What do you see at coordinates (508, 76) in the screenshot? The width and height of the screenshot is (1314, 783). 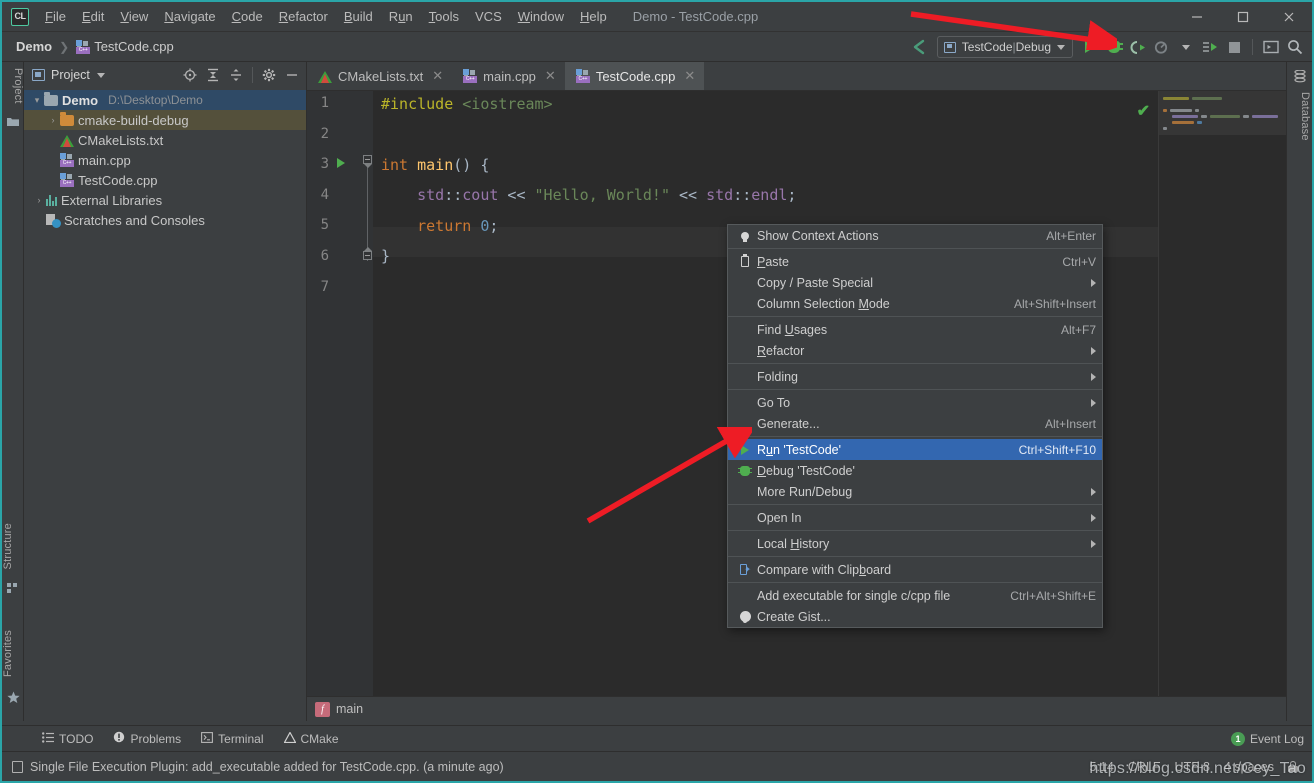 I see `tab-main-cpp: C++ main.cpp ✕` at bounding box center [508, 76].